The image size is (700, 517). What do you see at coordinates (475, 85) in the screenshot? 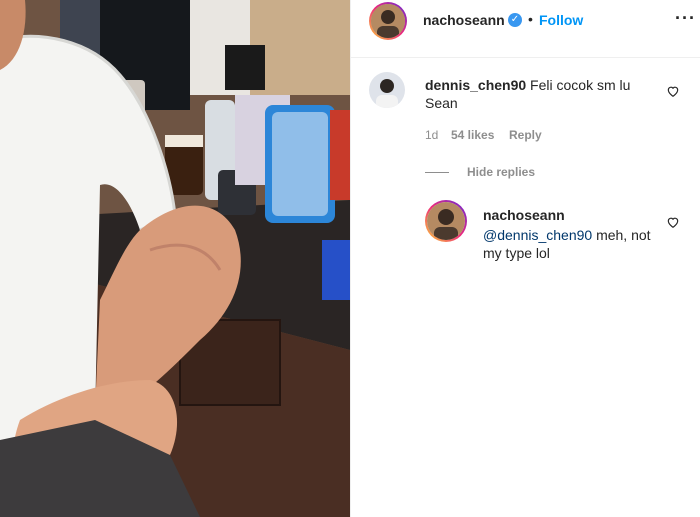
I see `comment-username: dennis_chen90` at bounding box center [475, 85].